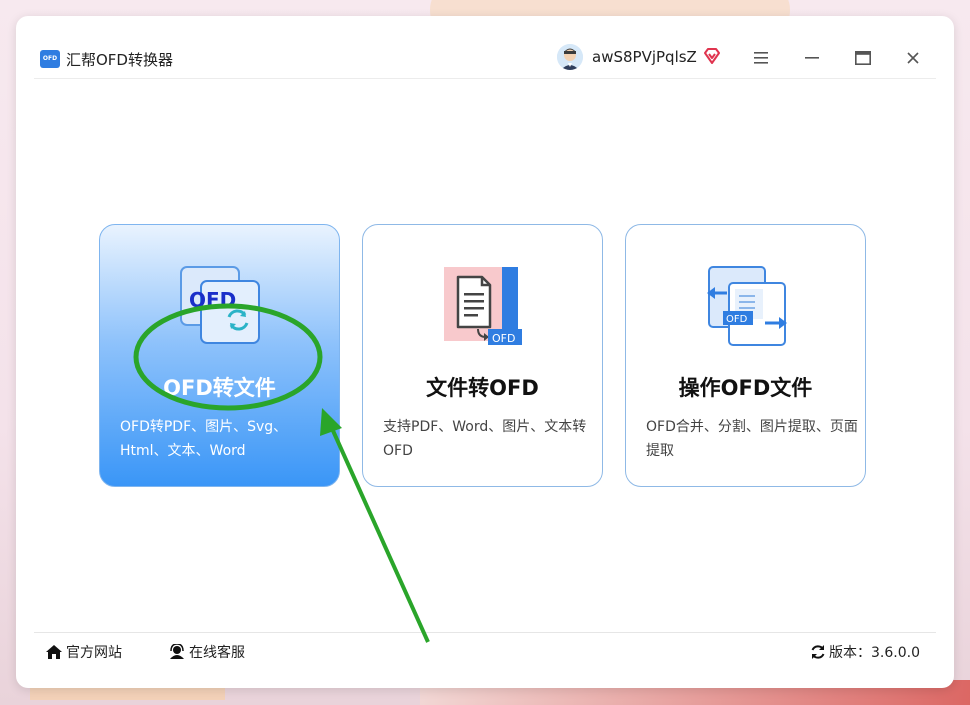  What do you see at coordinates (94, 653) in the screenshot?
I see `official-website-label: 官方网站` at bounding box center [94, 653].